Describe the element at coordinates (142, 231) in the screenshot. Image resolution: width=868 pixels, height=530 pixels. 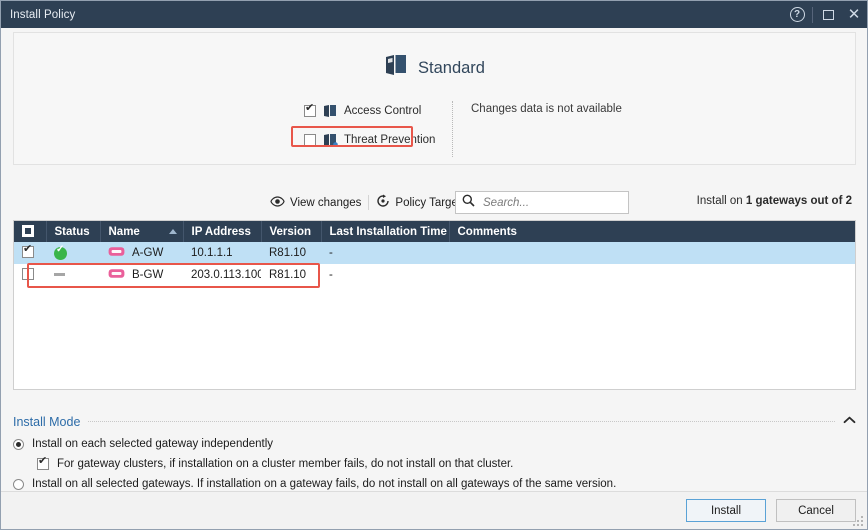
I see `column-header-name: Name` at that location.